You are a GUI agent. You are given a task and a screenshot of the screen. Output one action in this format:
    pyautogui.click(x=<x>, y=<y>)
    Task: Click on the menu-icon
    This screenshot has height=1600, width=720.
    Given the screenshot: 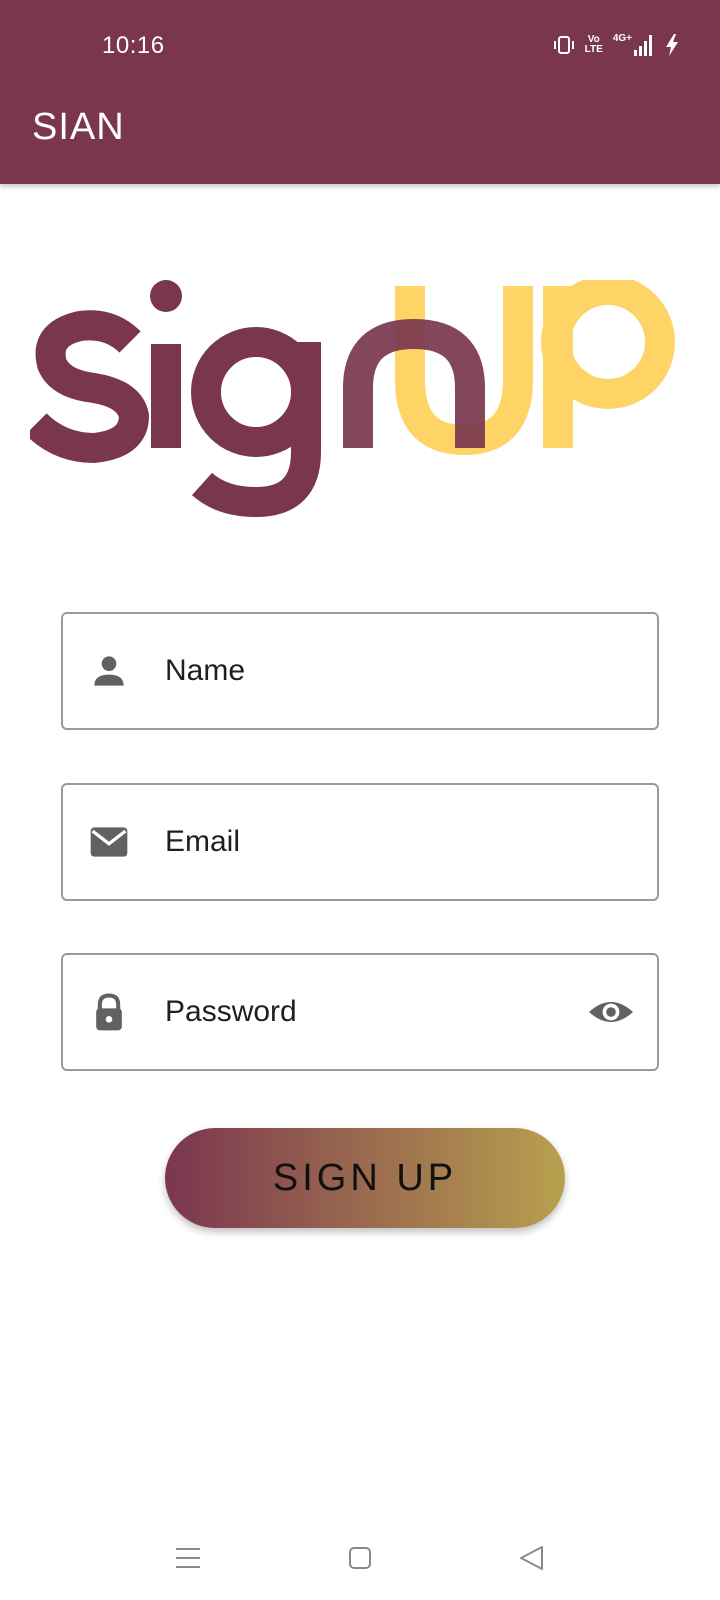 What is the action you would take?
    pyautogui.click(x=188, y=1558)
    